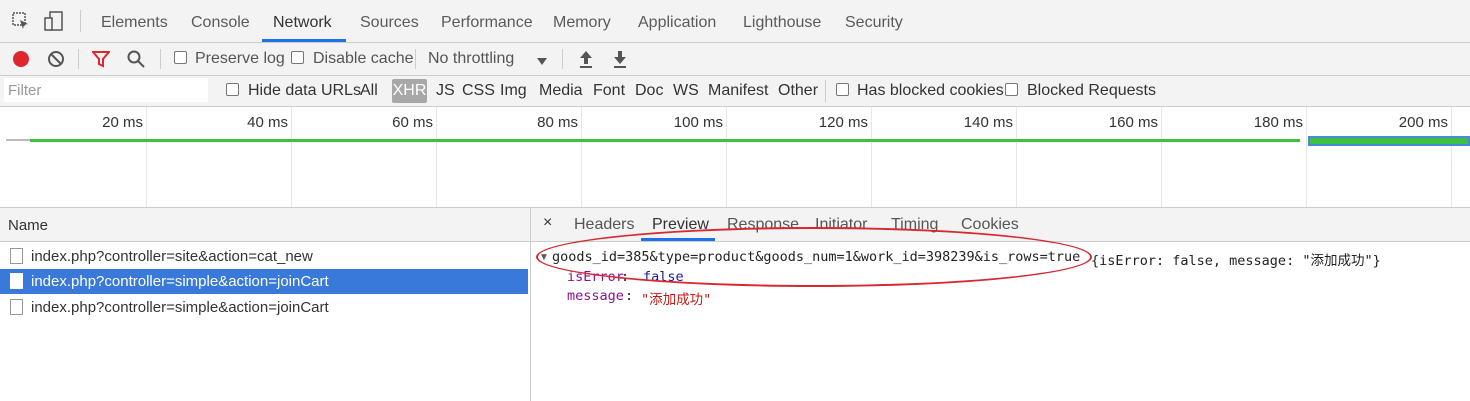 Image resolution: width=1470 pixels, height=401 pixels. I want to click on type-filter-img: Img, so click(513, 91).